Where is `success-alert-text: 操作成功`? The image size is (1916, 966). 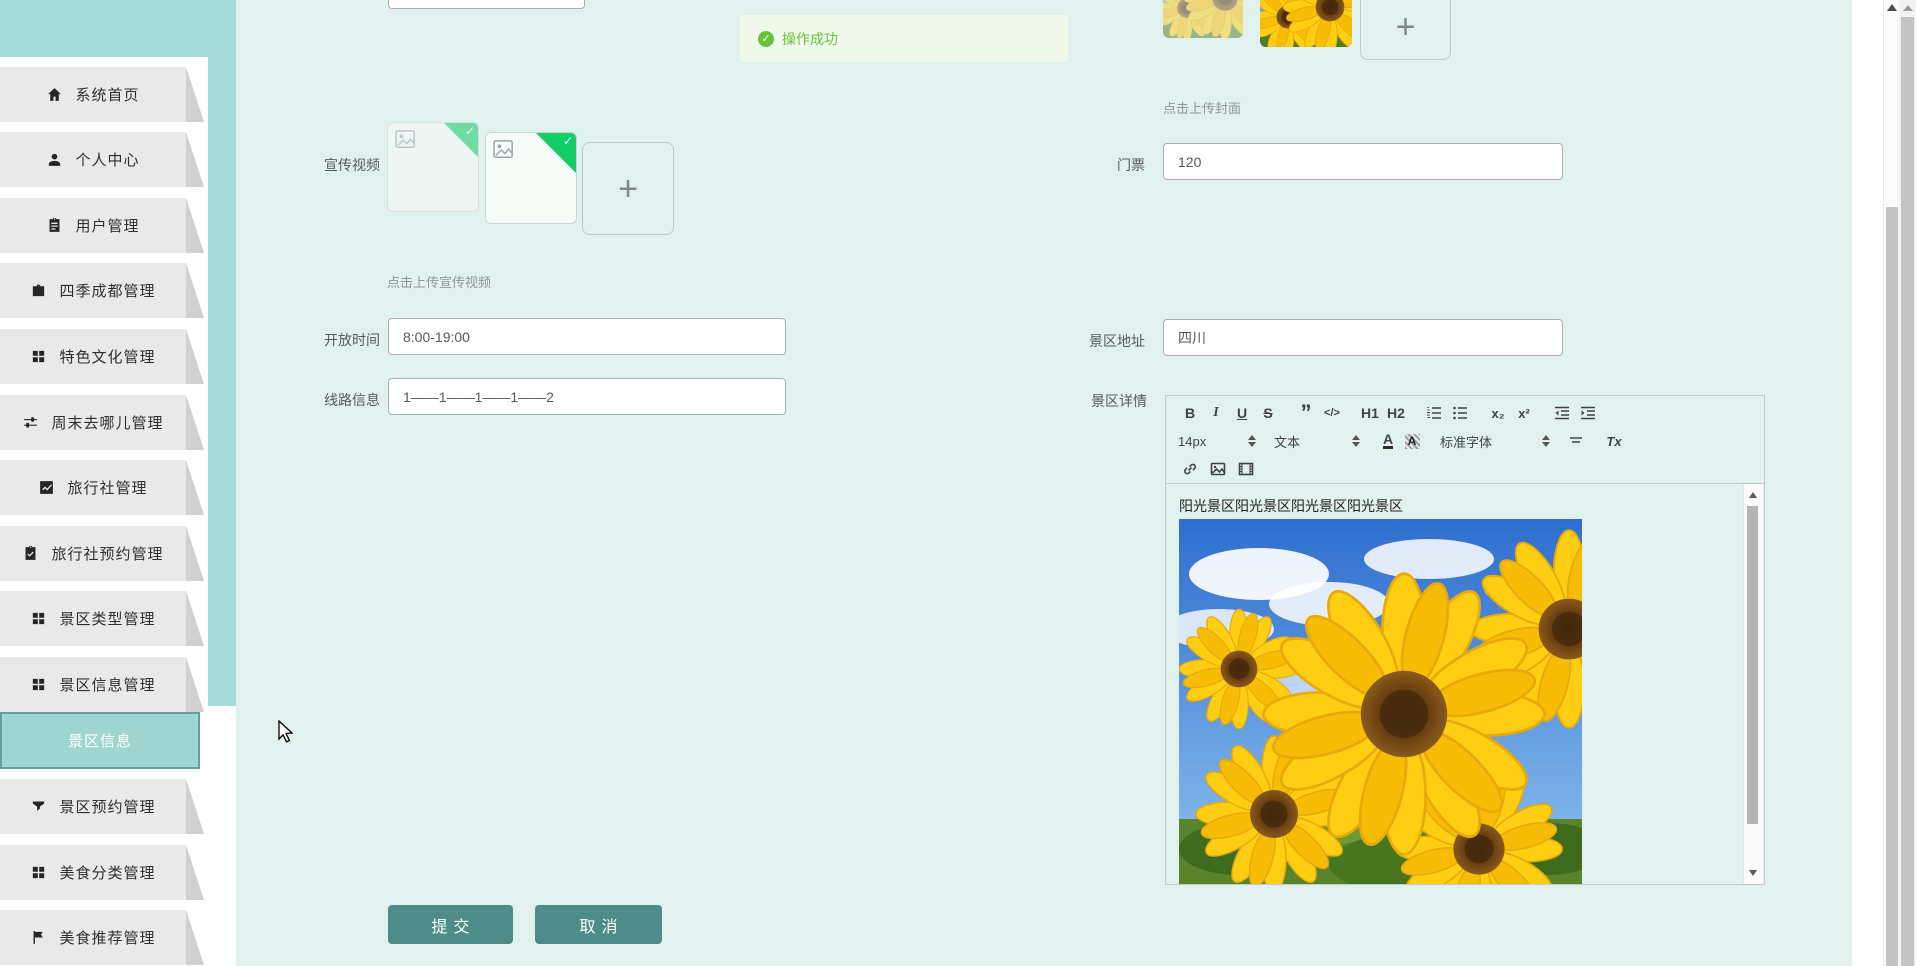
success-alert-text: 操作成功 is located at coordinates (810, 38).